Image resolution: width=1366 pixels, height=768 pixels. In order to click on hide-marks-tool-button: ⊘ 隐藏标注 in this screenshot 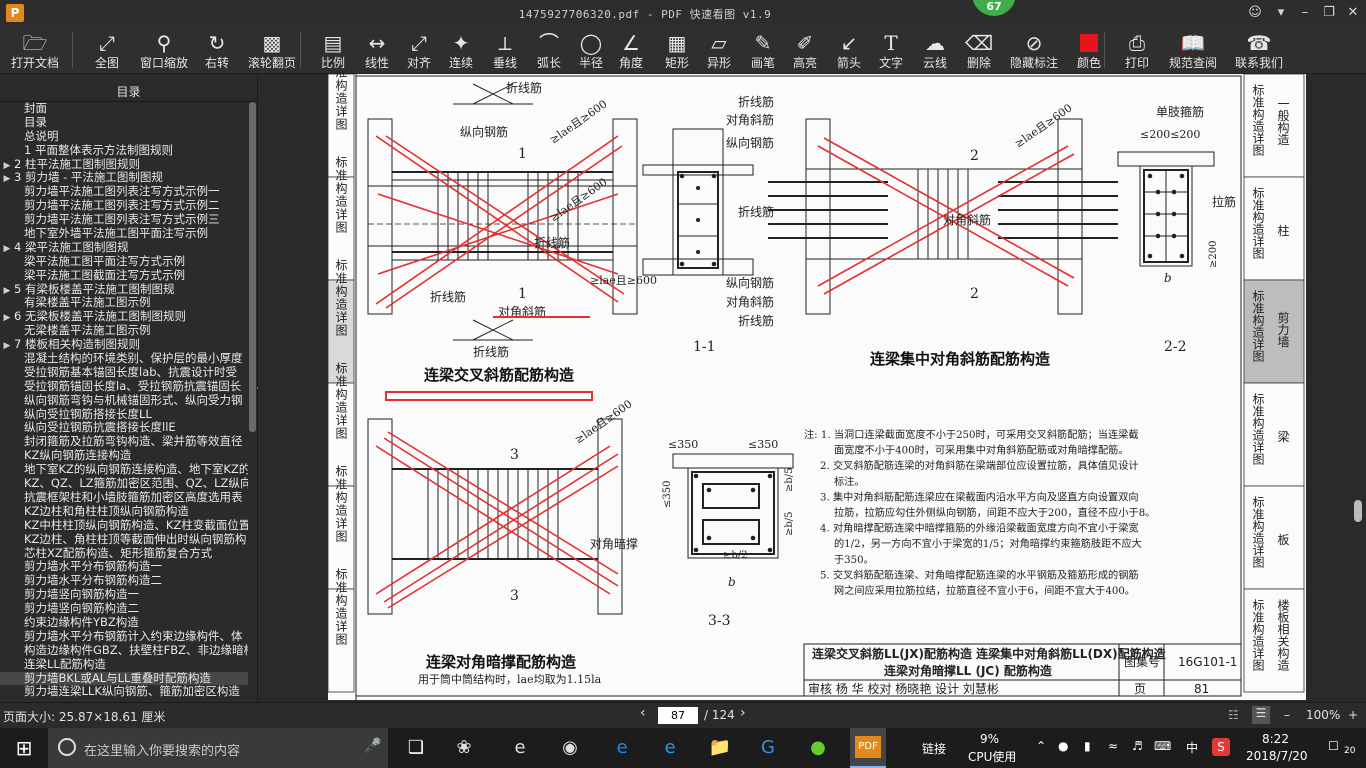, I will do `click(1034, 52)`.